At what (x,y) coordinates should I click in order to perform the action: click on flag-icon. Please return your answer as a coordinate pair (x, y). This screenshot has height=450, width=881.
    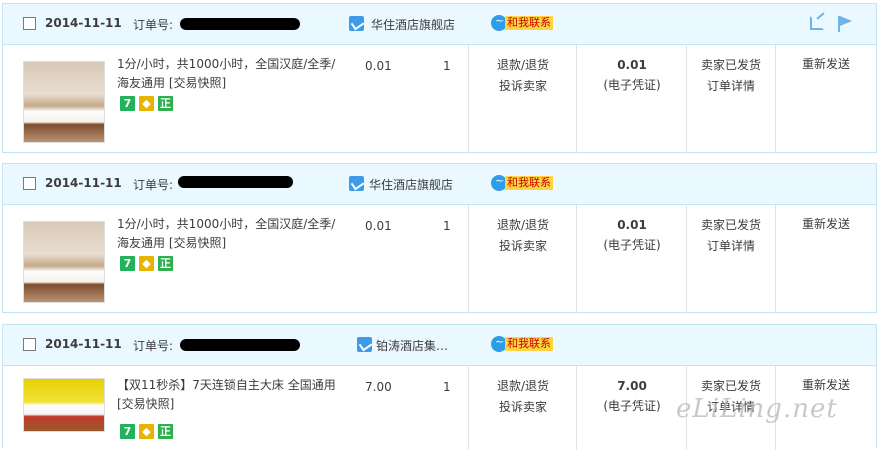
    Looking at the image, I should click on (845, 24).